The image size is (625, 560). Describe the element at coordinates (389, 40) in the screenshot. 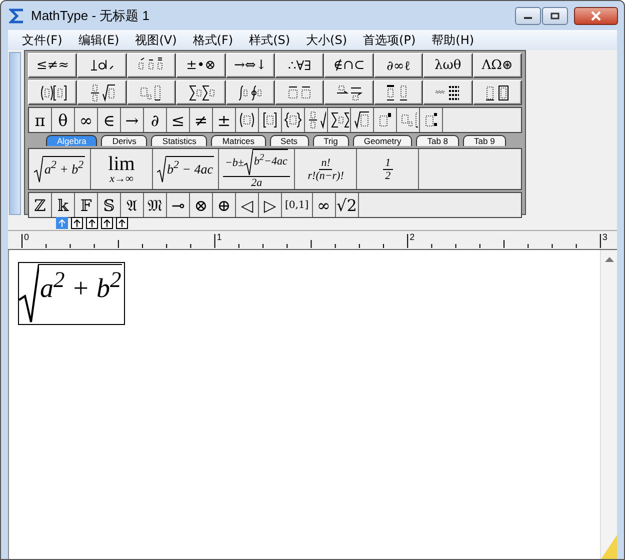

I see `menu-item: 首选项(P)` at that location.